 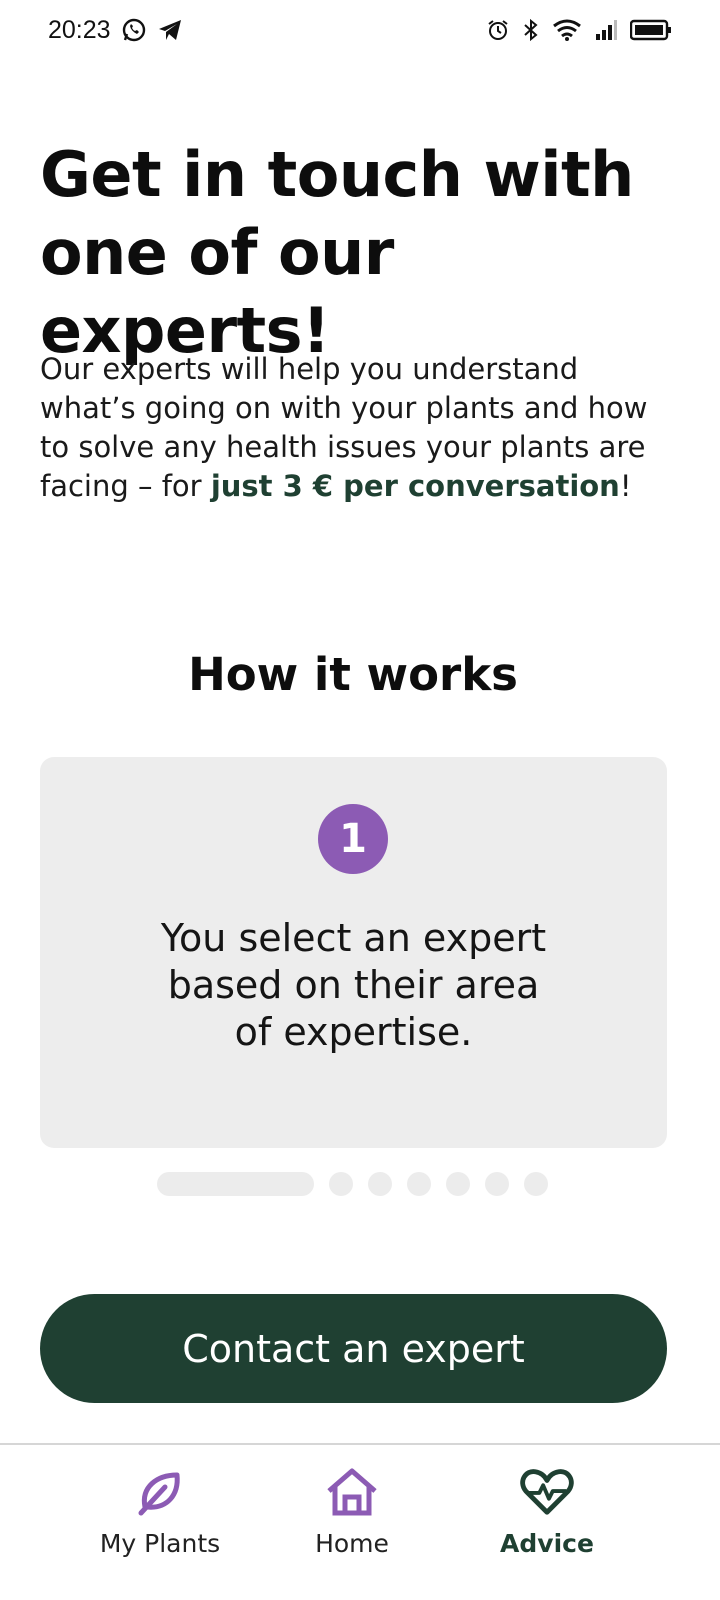 I want to click on nav-item-advice: Advice, so click(x=547, y=1510).